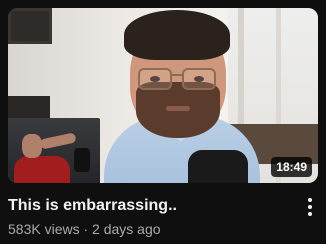 The width and height of the screenshot is (326, 244). Describe the element at coordinates (218, 166) in the screenshot. I see `microphone` at that location.